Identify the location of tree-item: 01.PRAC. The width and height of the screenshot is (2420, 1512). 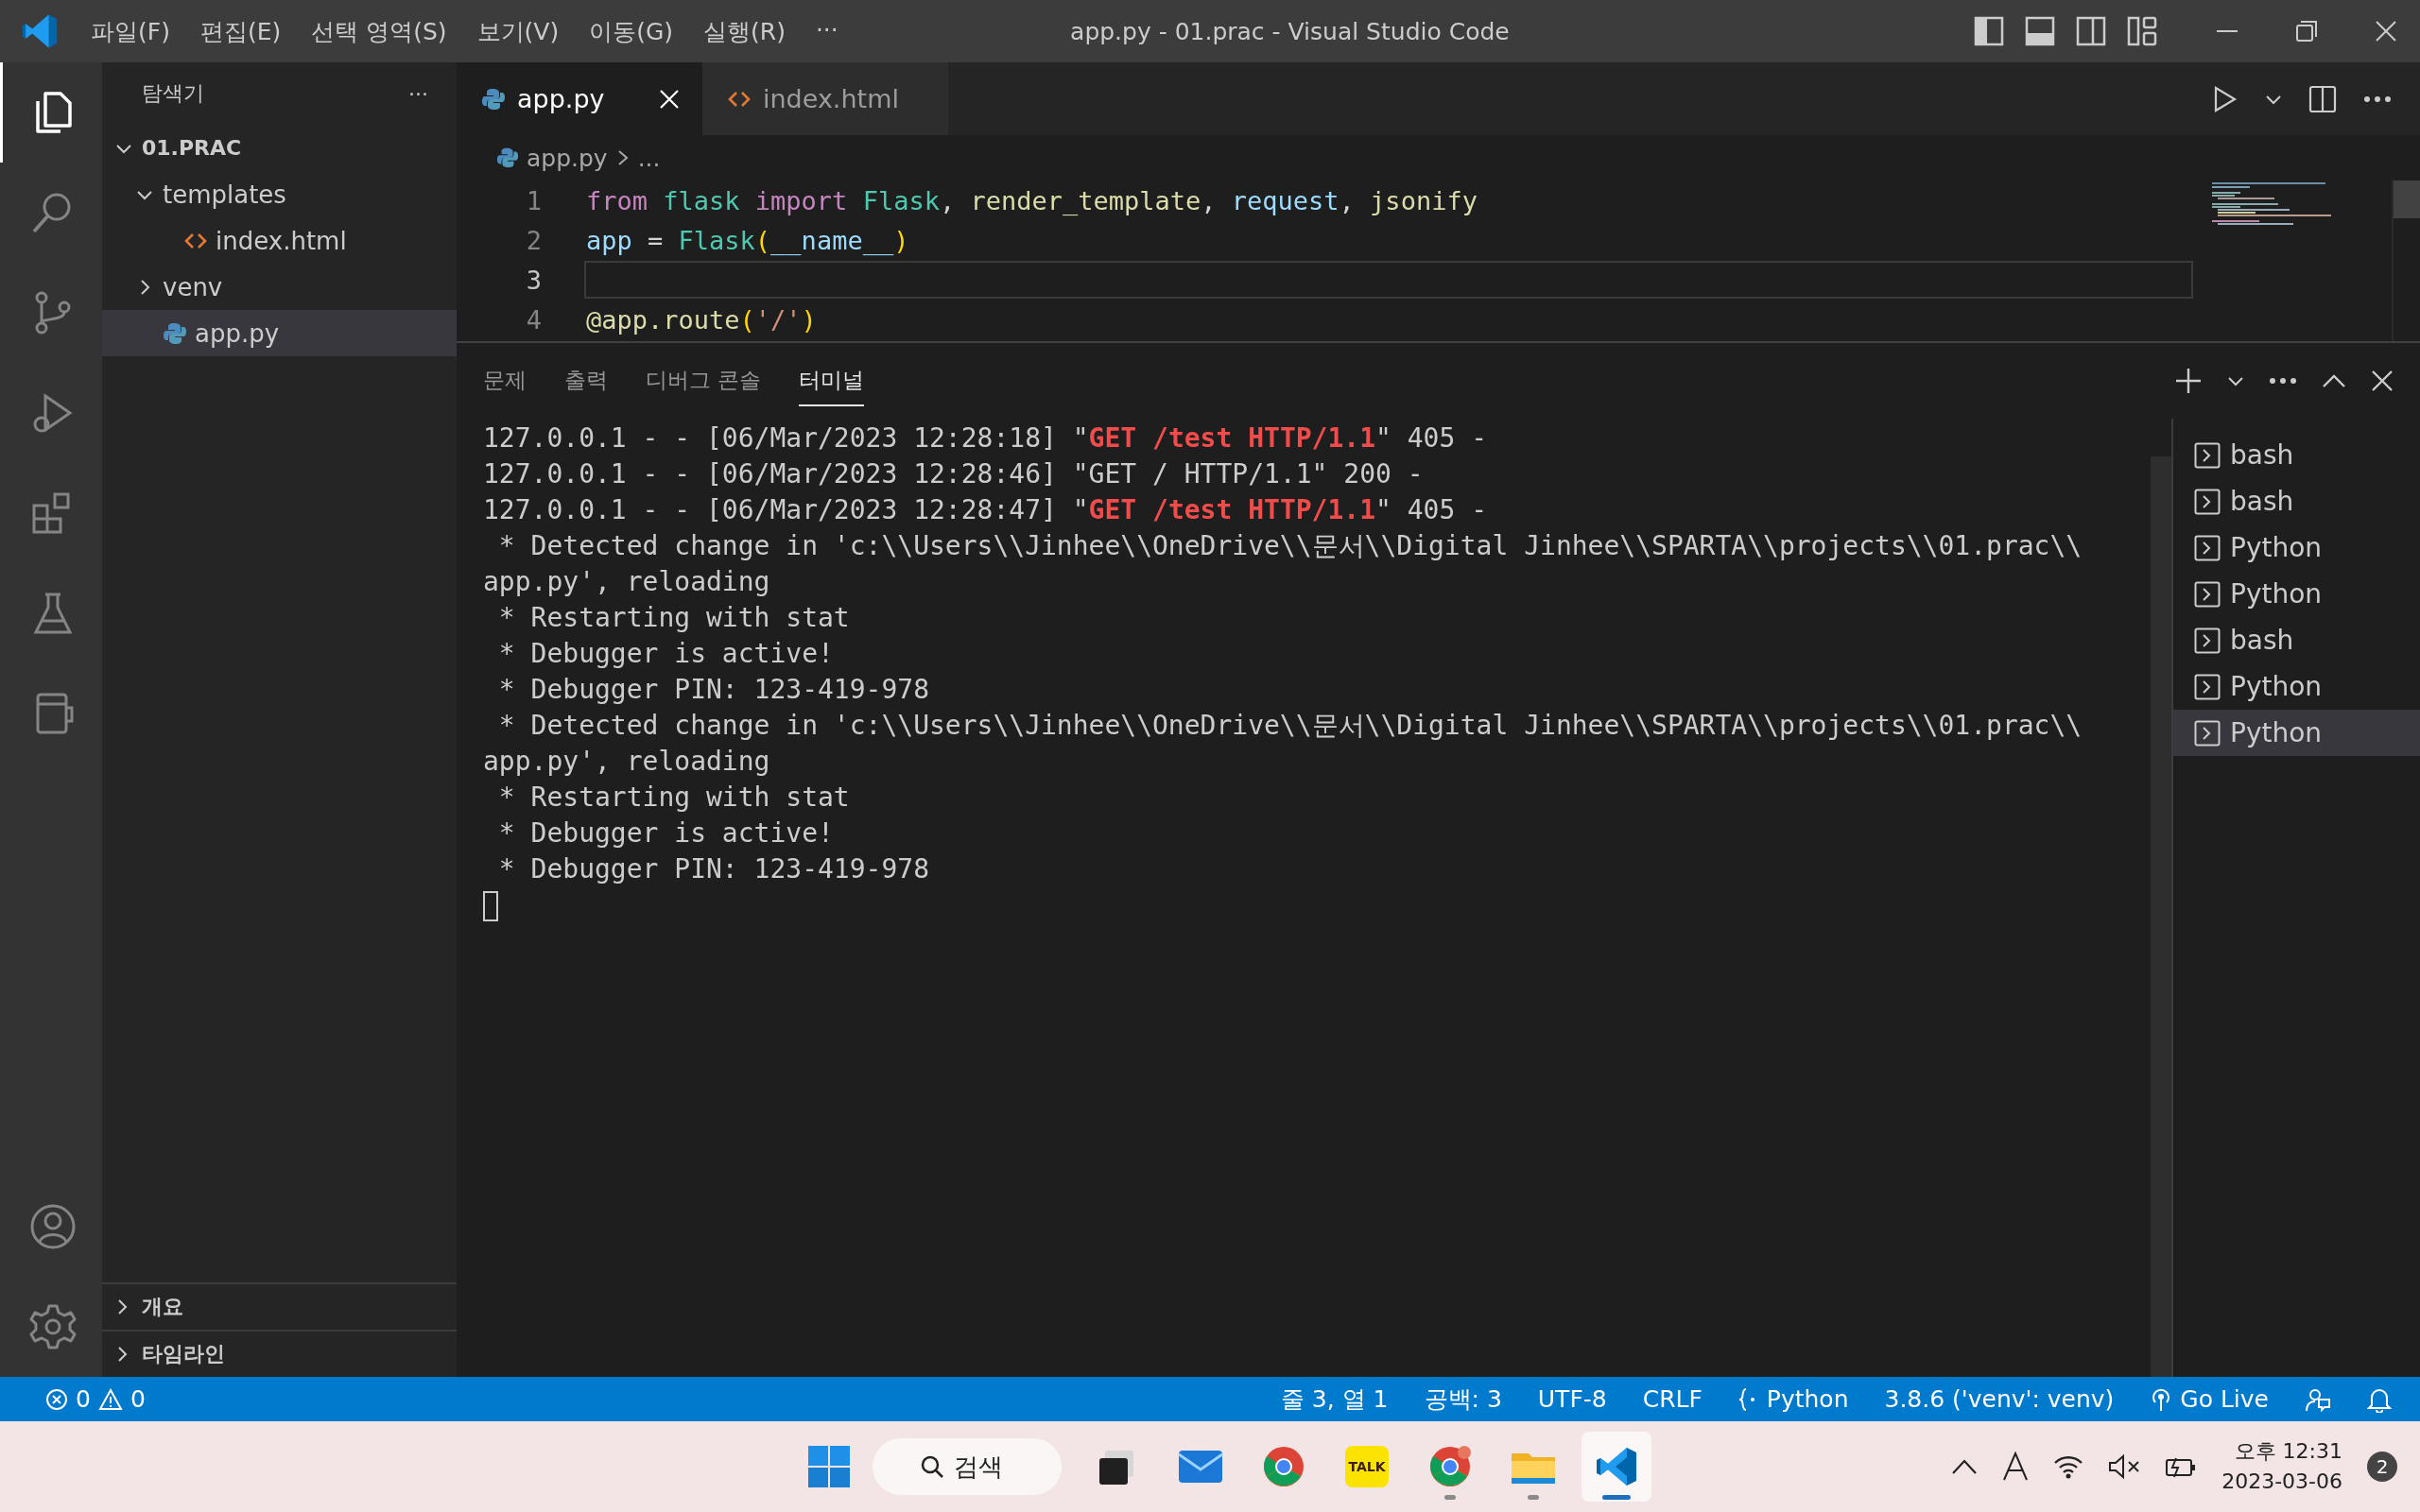
(279, 148).